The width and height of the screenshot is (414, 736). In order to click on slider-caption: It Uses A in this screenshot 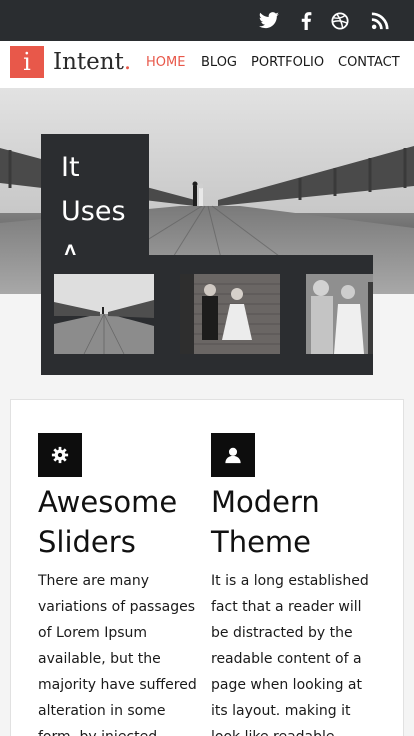, I will do `click(95, 195)`.